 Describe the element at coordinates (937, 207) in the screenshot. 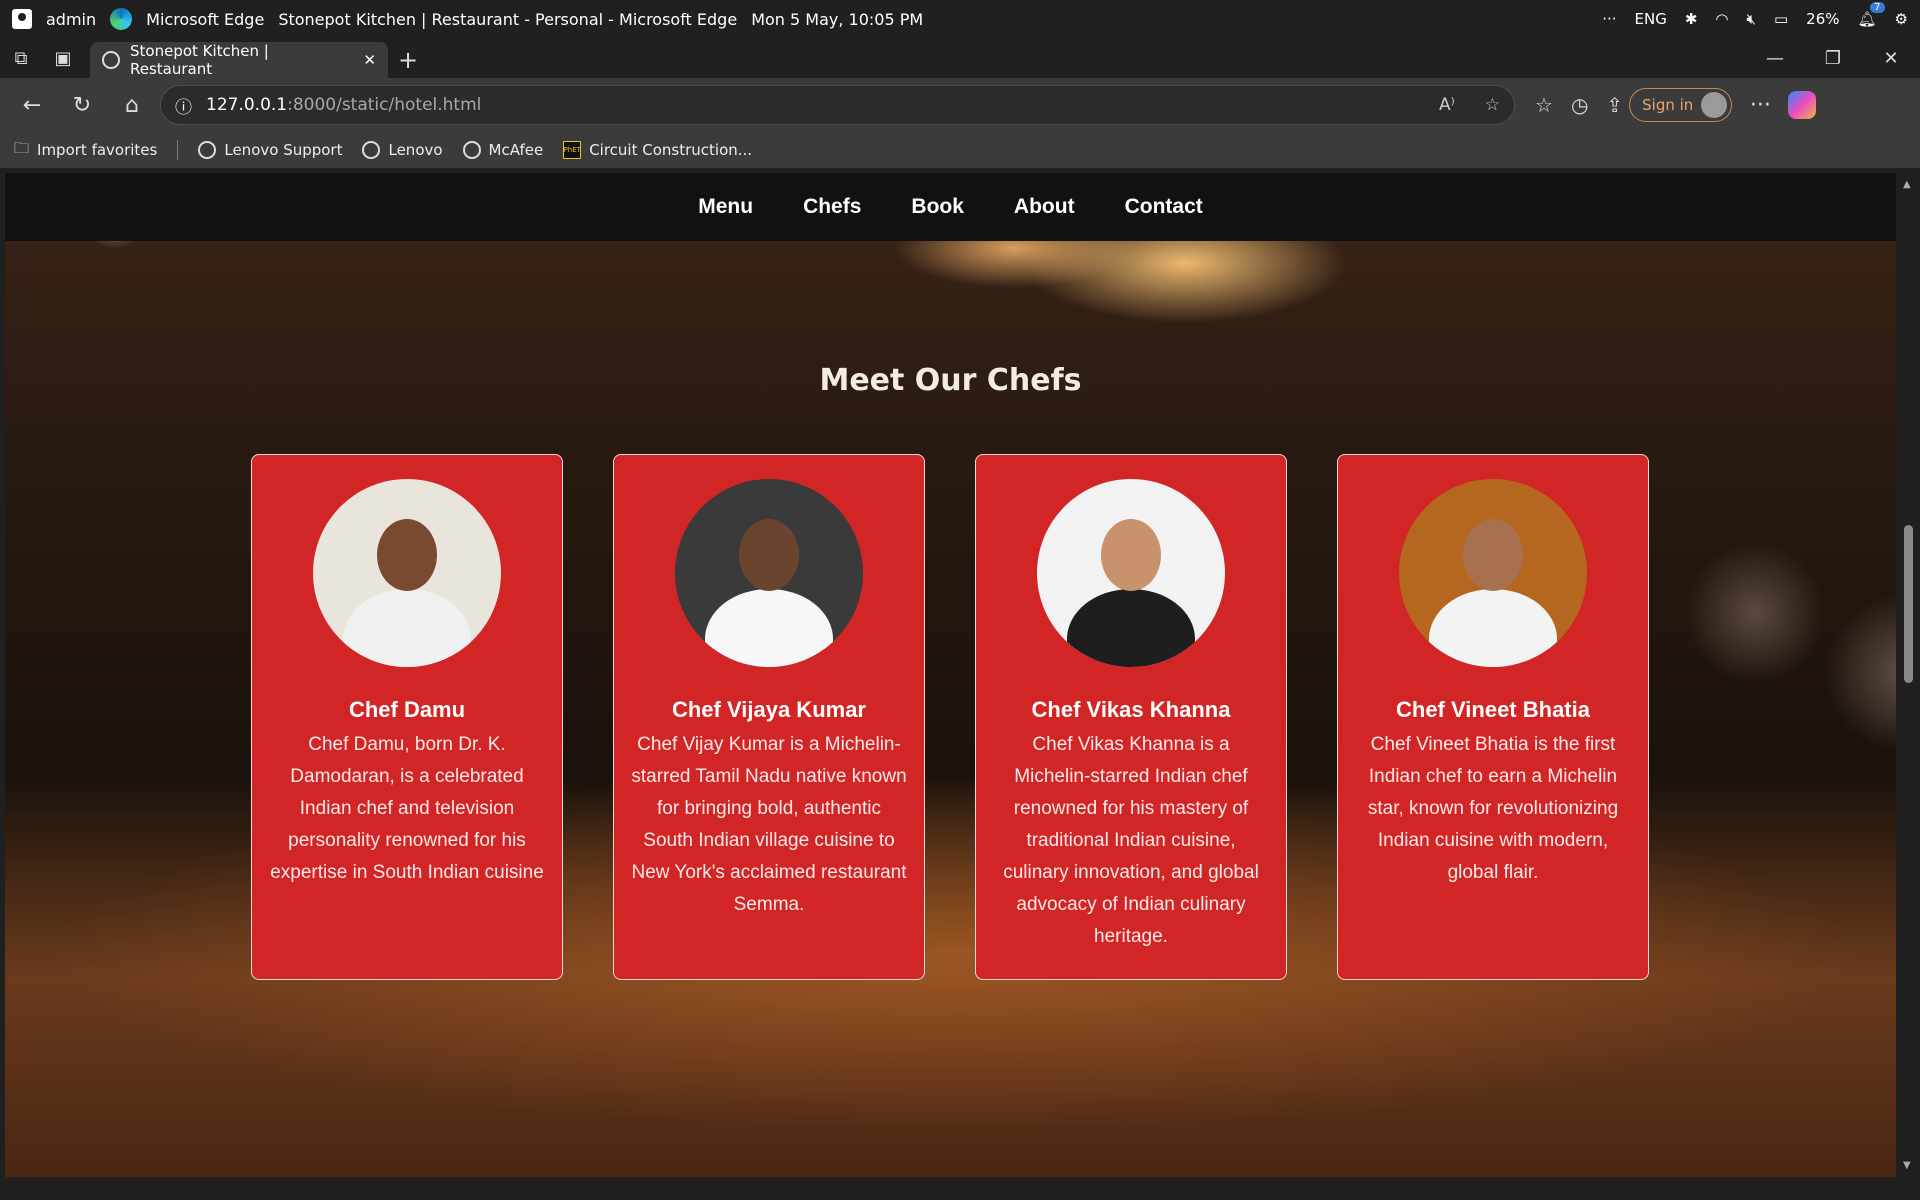

I see `nav-book-link: Book` at that location.